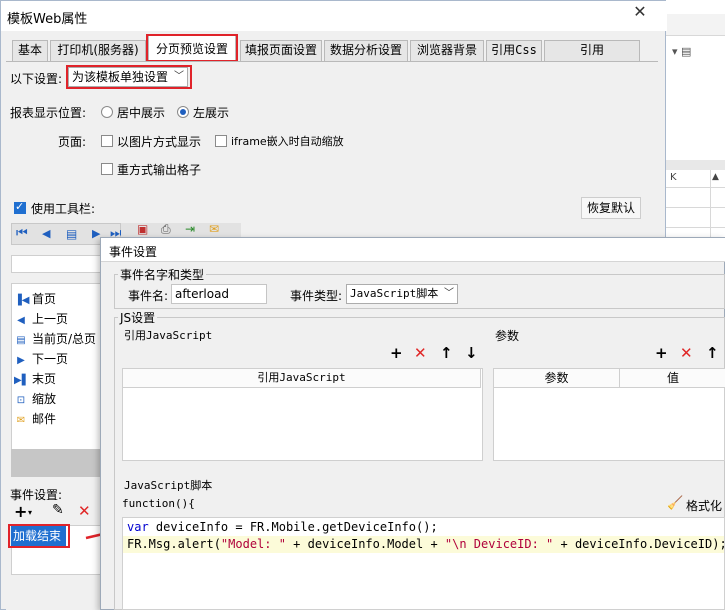 Image resolution: width=725 pixels, height=610 pixels. I want to click on ref-js-label: 引用JavaScript, so click(168, 335).